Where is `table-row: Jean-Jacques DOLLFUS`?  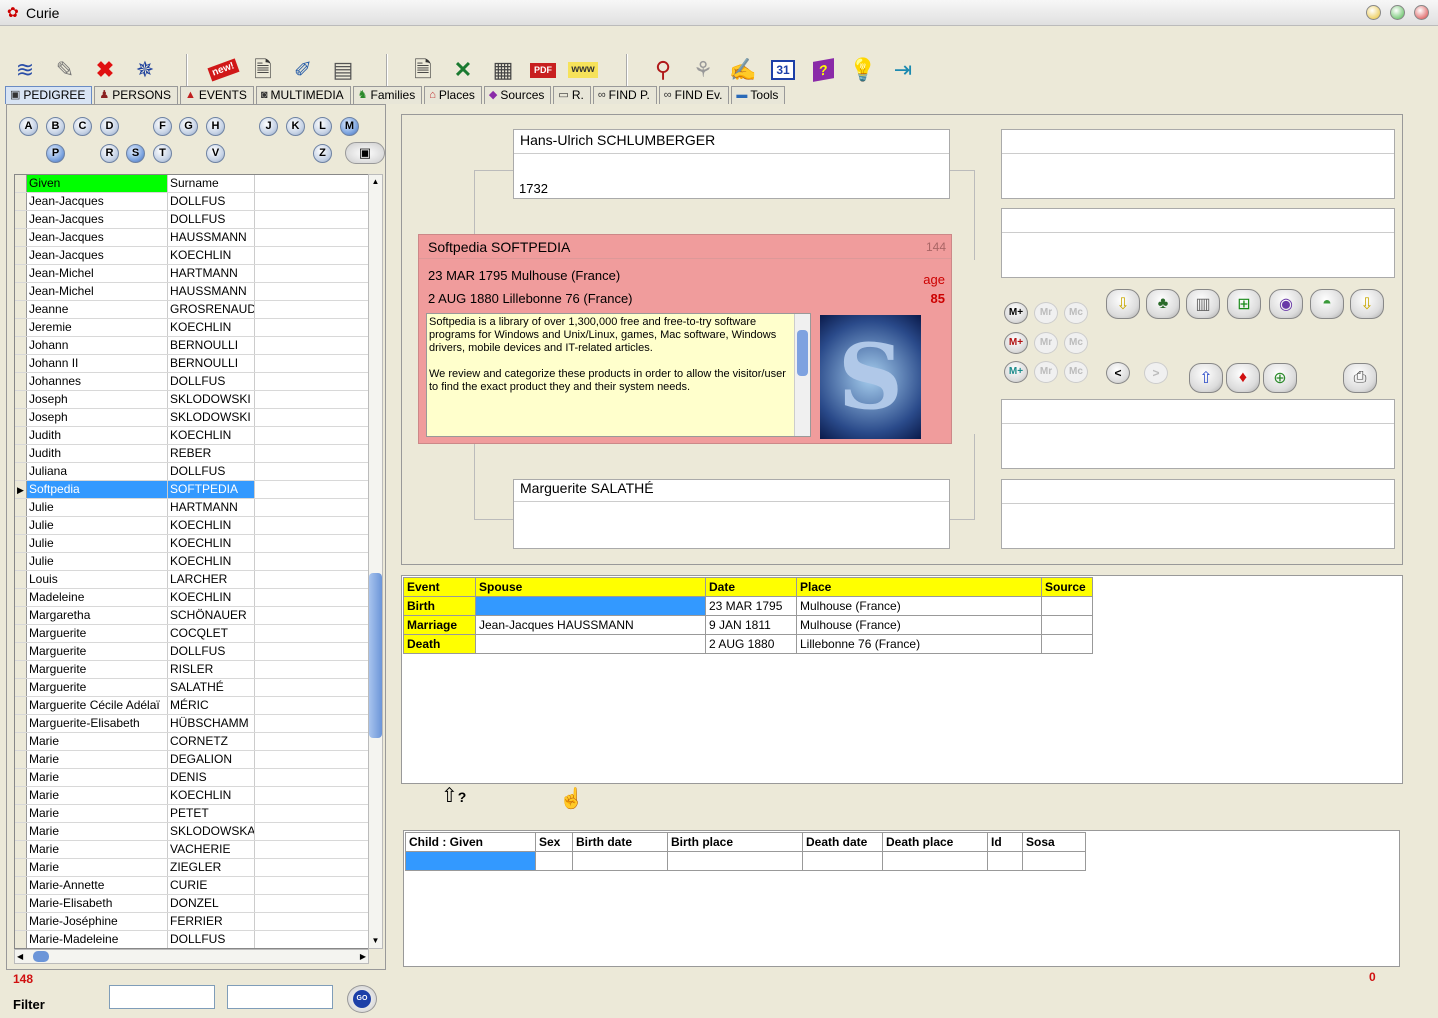 table-row: Jean-Jacques DOLLFUS is located at coordinates (191, 202).